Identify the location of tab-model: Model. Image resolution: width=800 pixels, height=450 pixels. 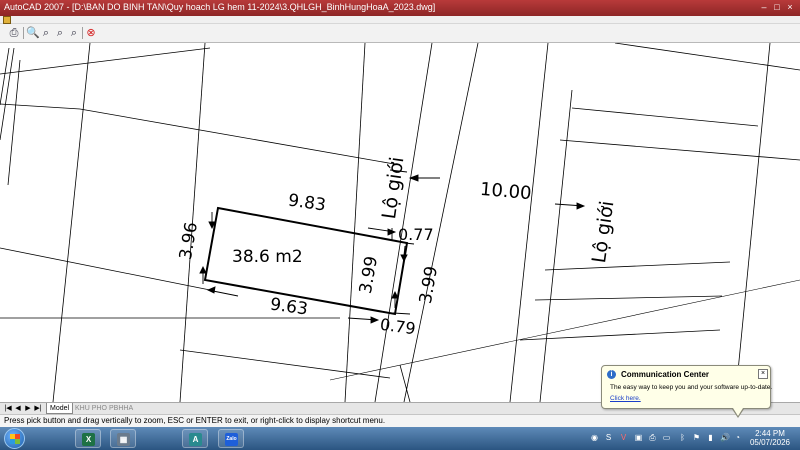
(60, 408).